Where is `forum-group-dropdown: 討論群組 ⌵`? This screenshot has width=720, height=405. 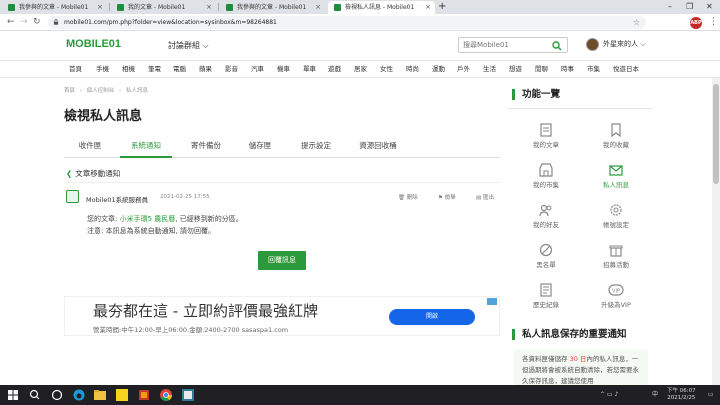
forum-group-dropdown: 討論群組 ⌵ is located at coordinates (188, 45).